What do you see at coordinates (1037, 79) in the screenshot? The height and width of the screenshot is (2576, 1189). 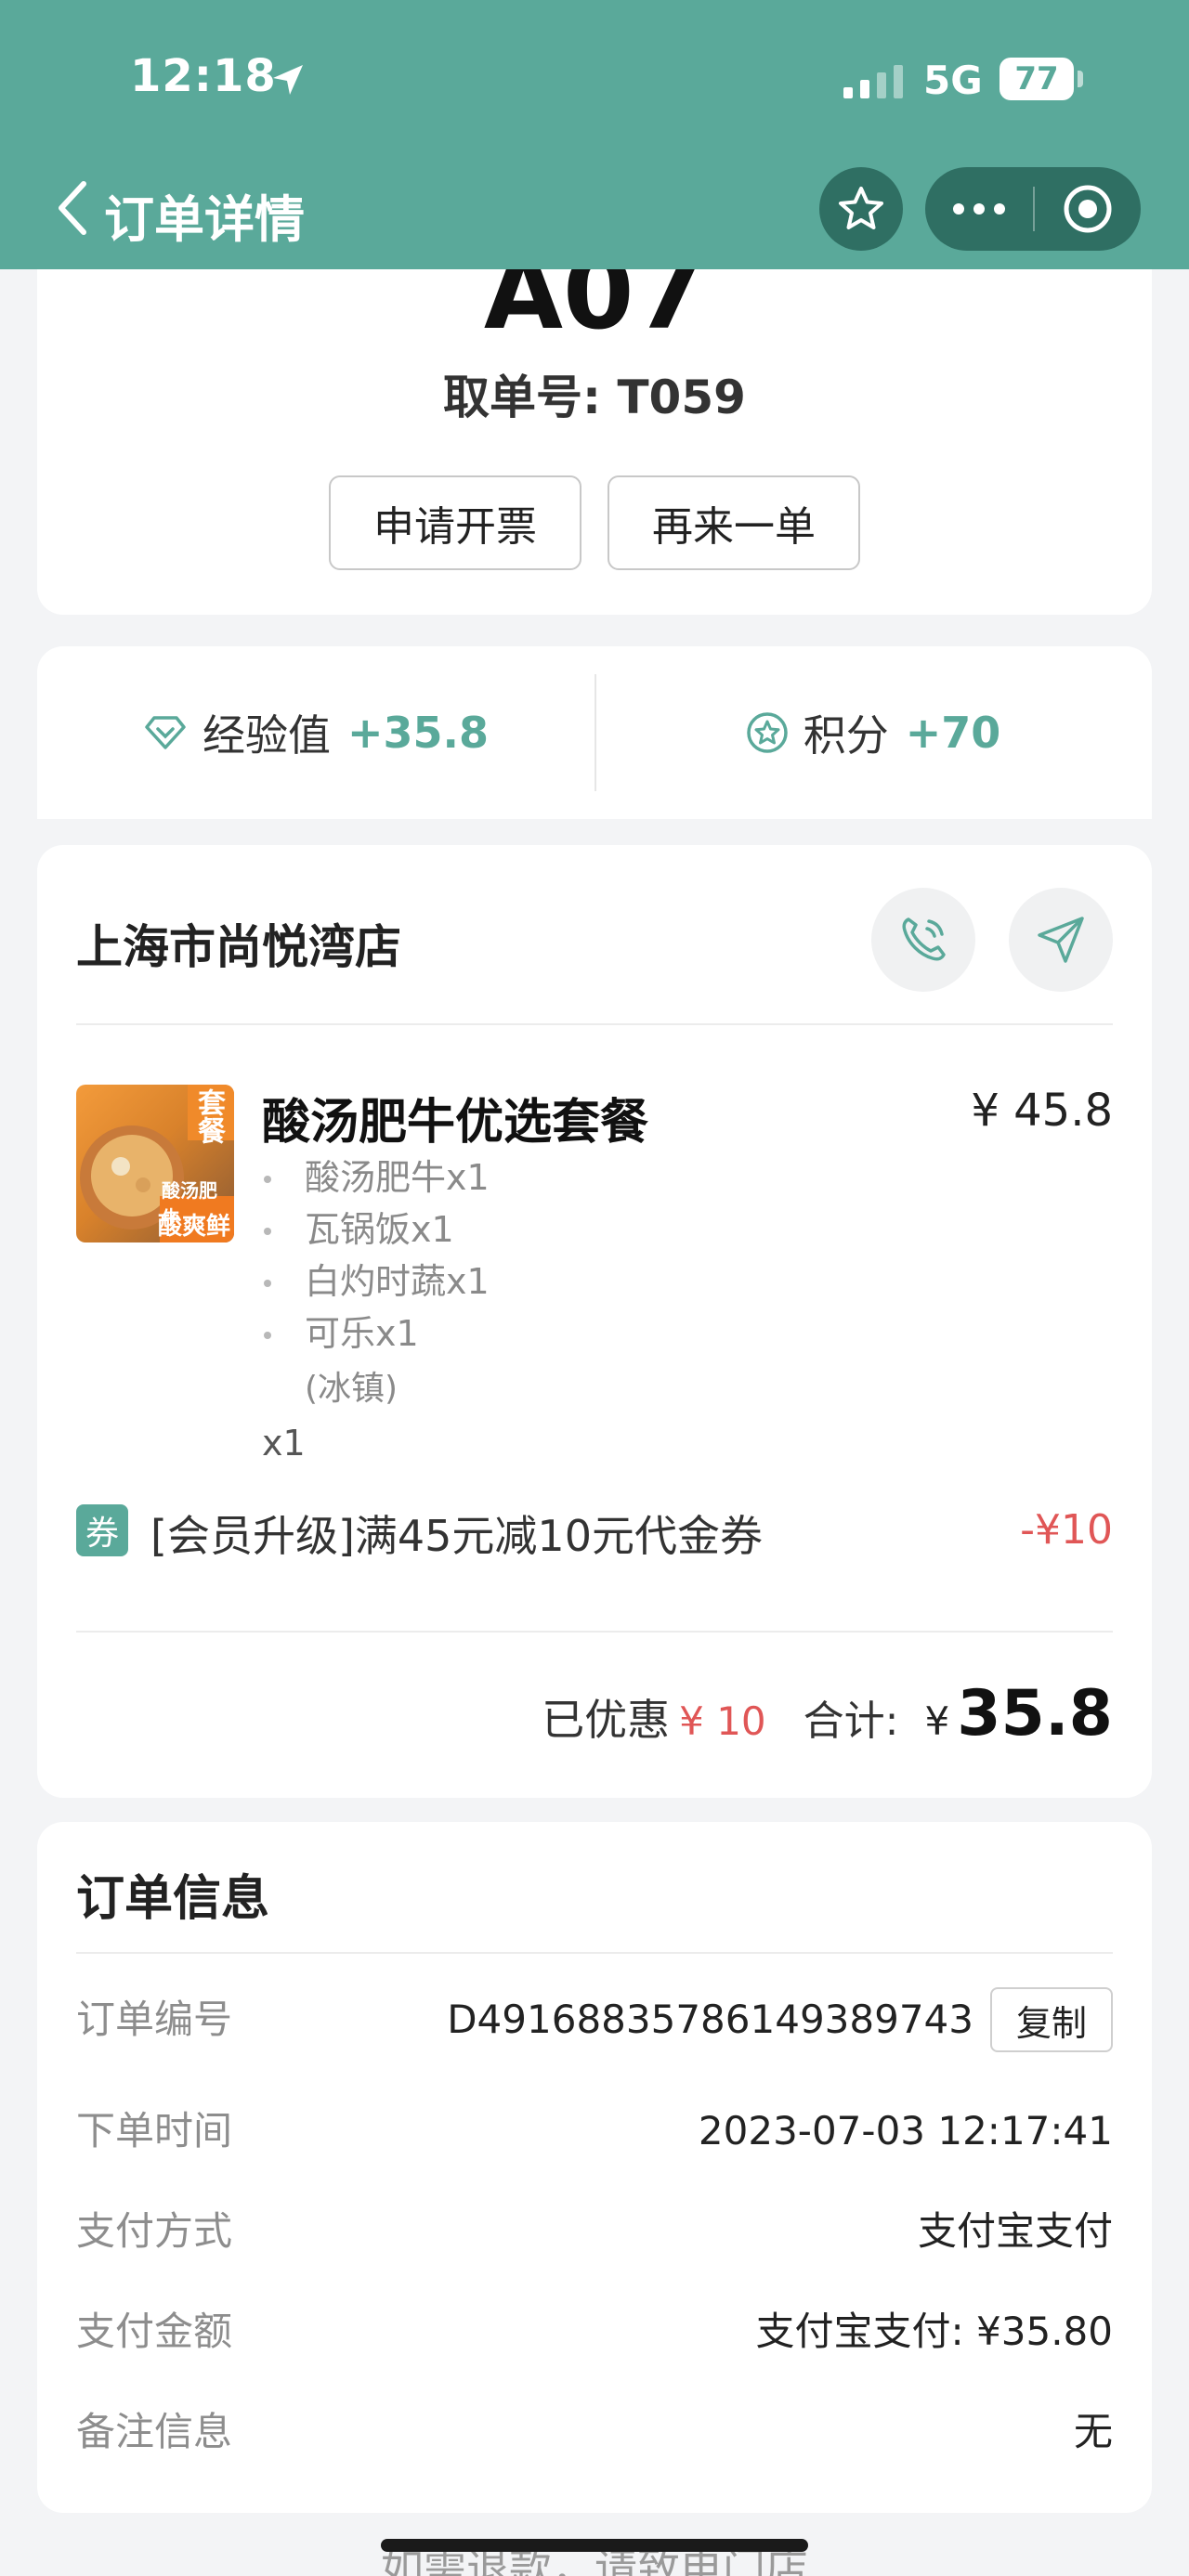 I see `battery-indicator: 77` at bounding box center [1037, 79].